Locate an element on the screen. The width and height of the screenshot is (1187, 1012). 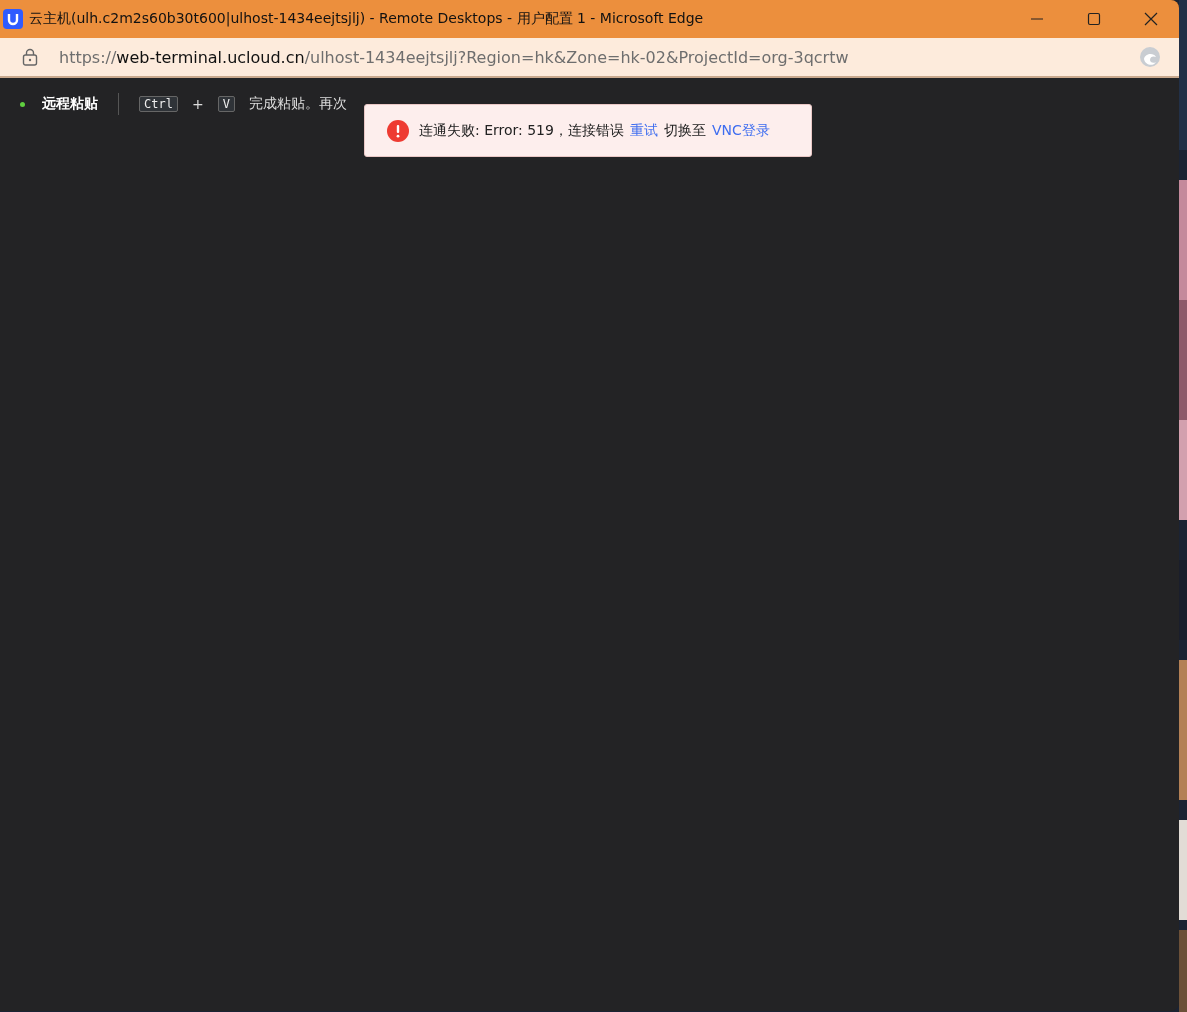
edge-logo-icon is located at coordinates (1150, 57).